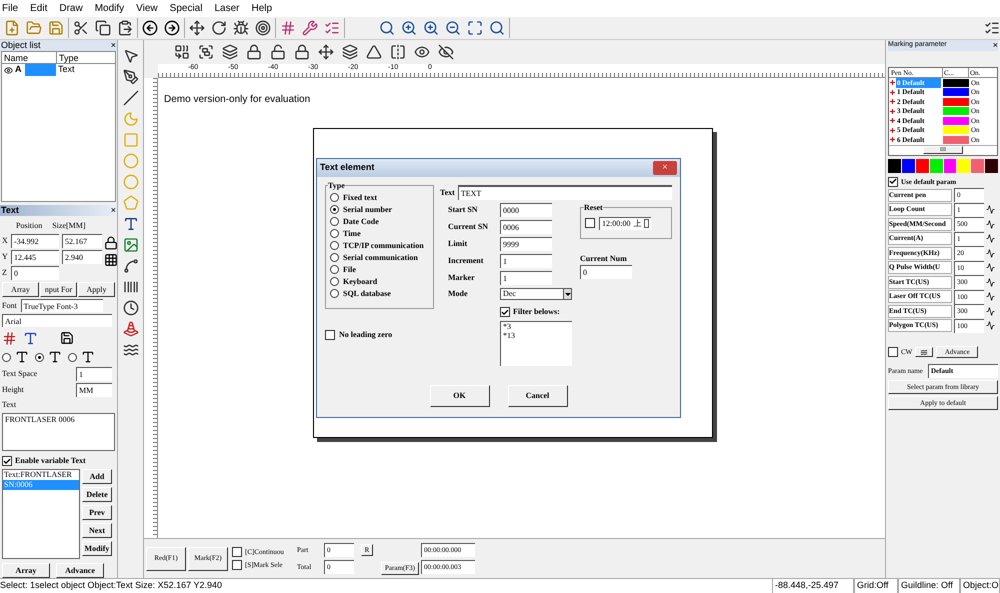 The width and height of the screenshot is (1000, 593). Describe the element at coordinates (97, 530) in the screenshot. I see `list-button: Next` at that location.